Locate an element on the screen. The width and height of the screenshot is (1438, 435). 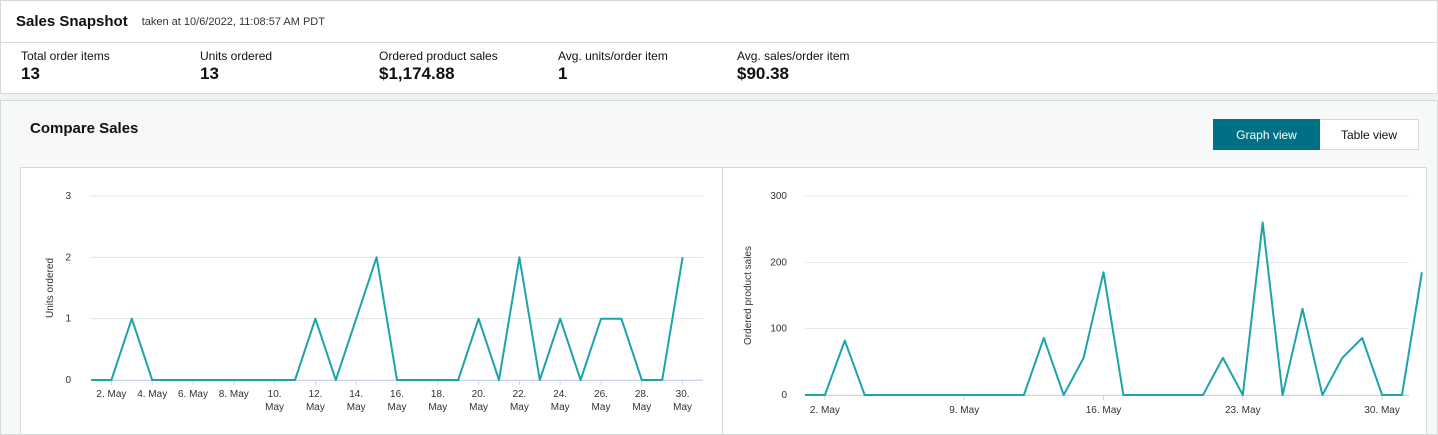
x-tick-label: 18. is located at coordinates (438, 394).